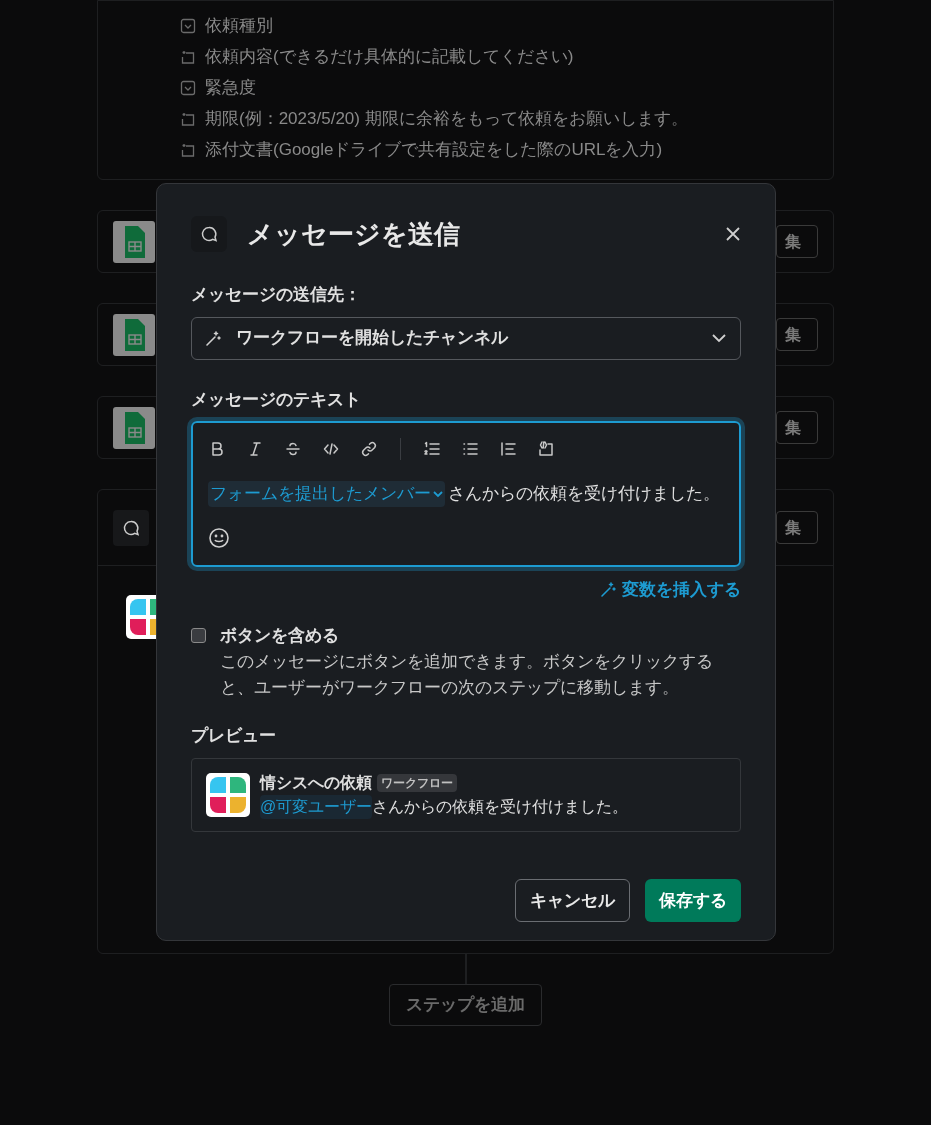 The width and height of the screenshot is (931, 1125). What do you see at coordinates (432, 449) in the screenshot?
I see `numbered-list-icon` at bounding box center [432, 449].